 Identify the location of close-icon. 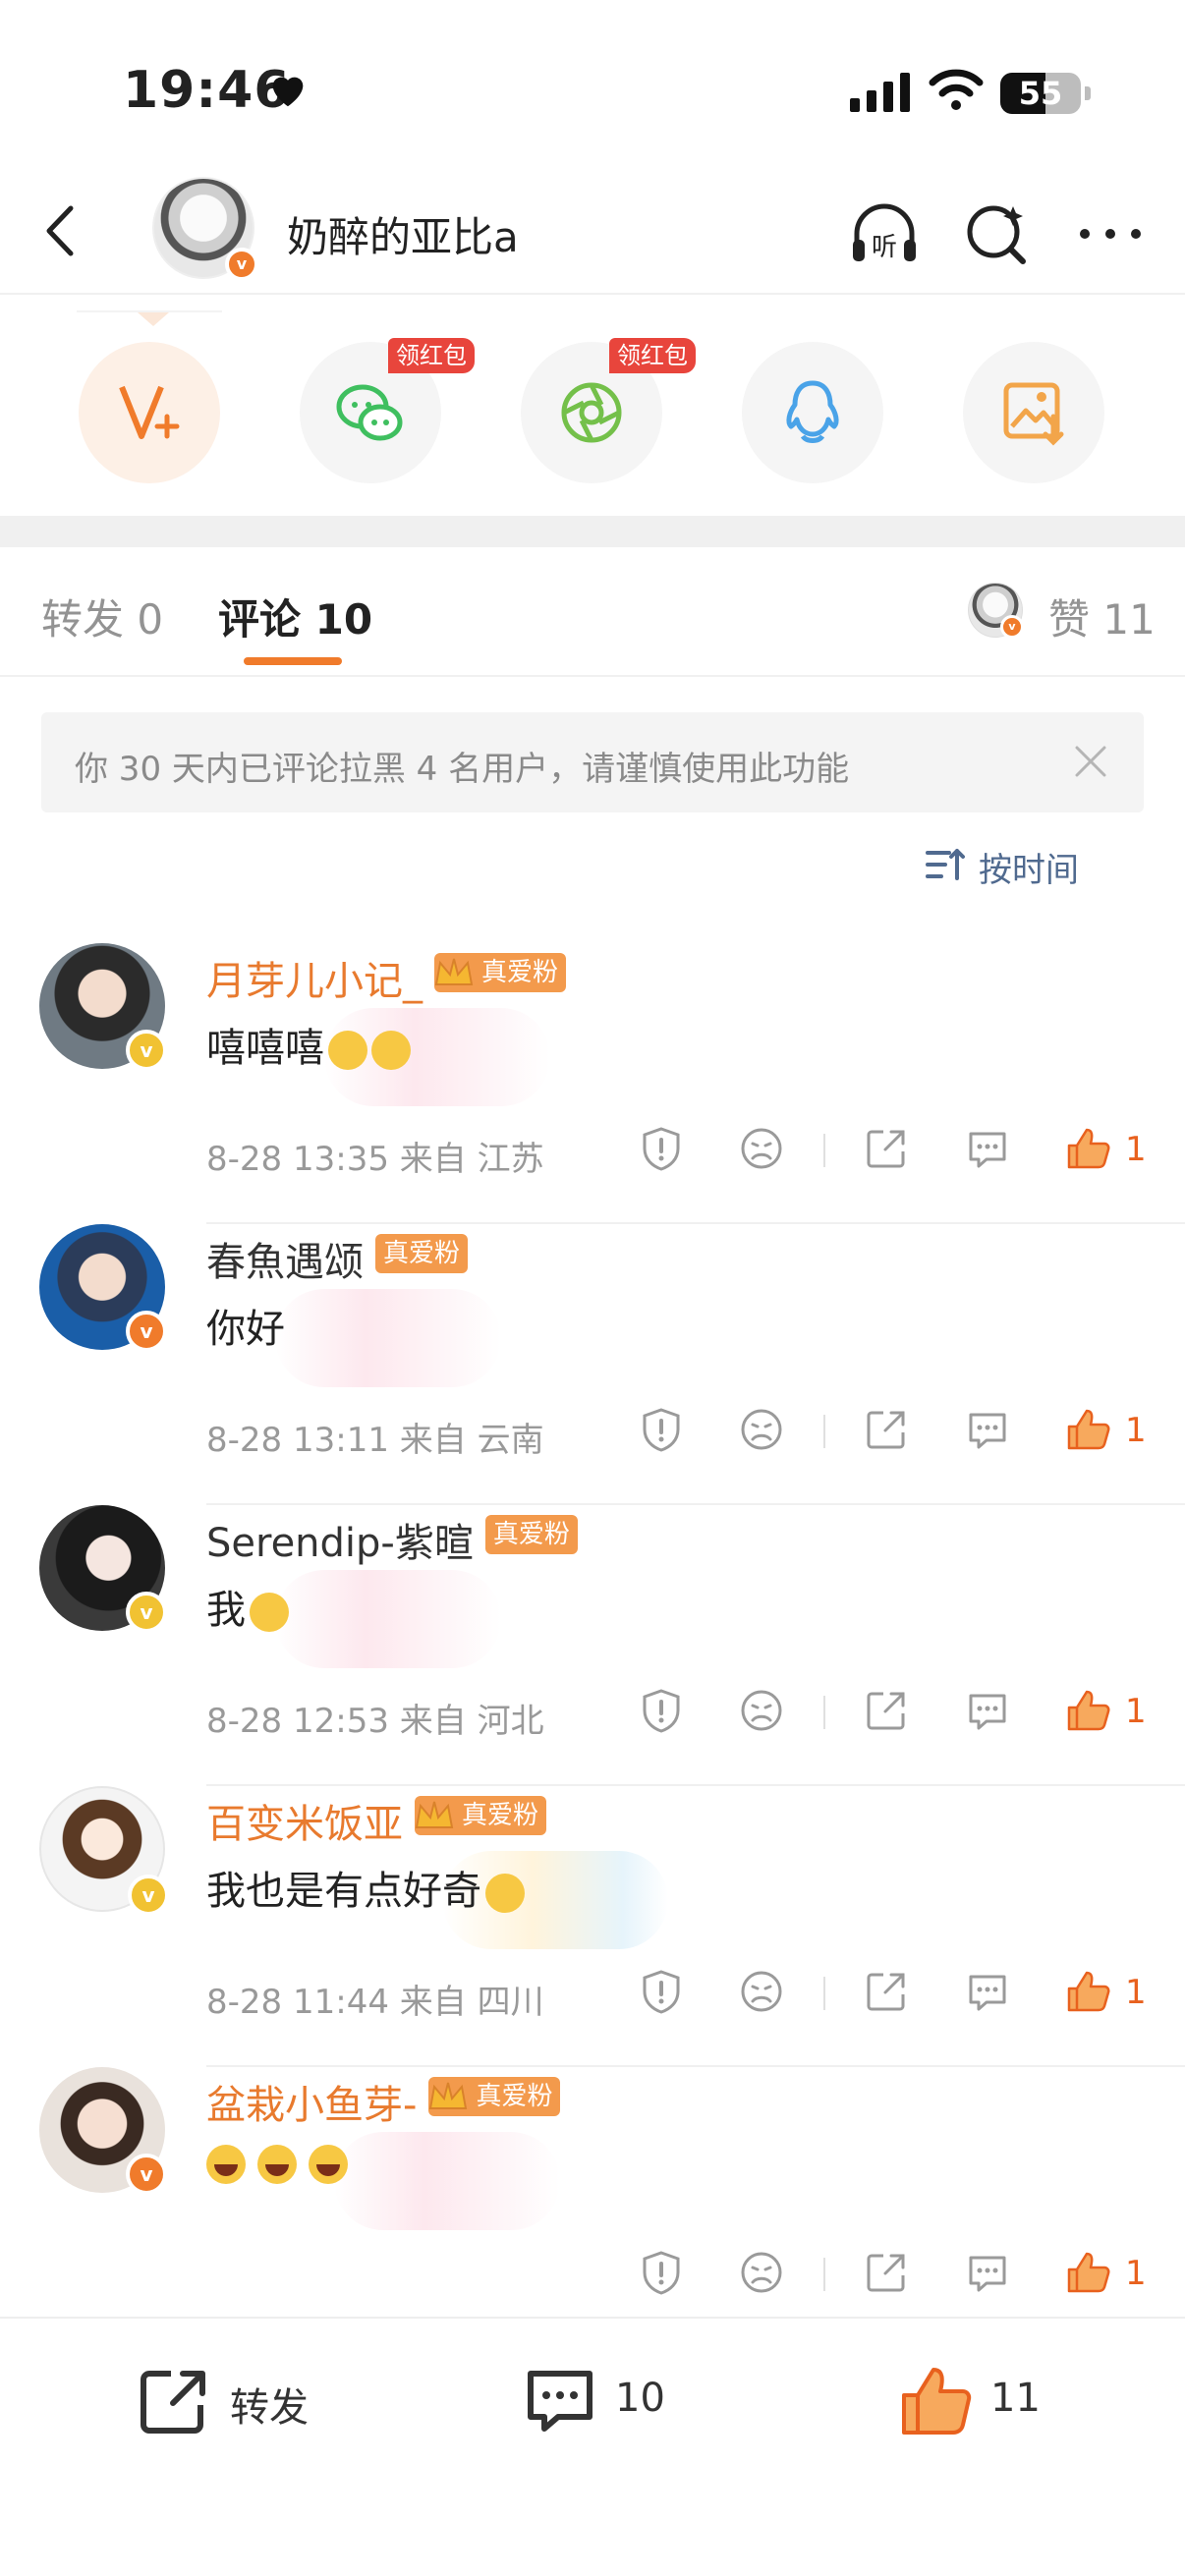
(1091, 761).